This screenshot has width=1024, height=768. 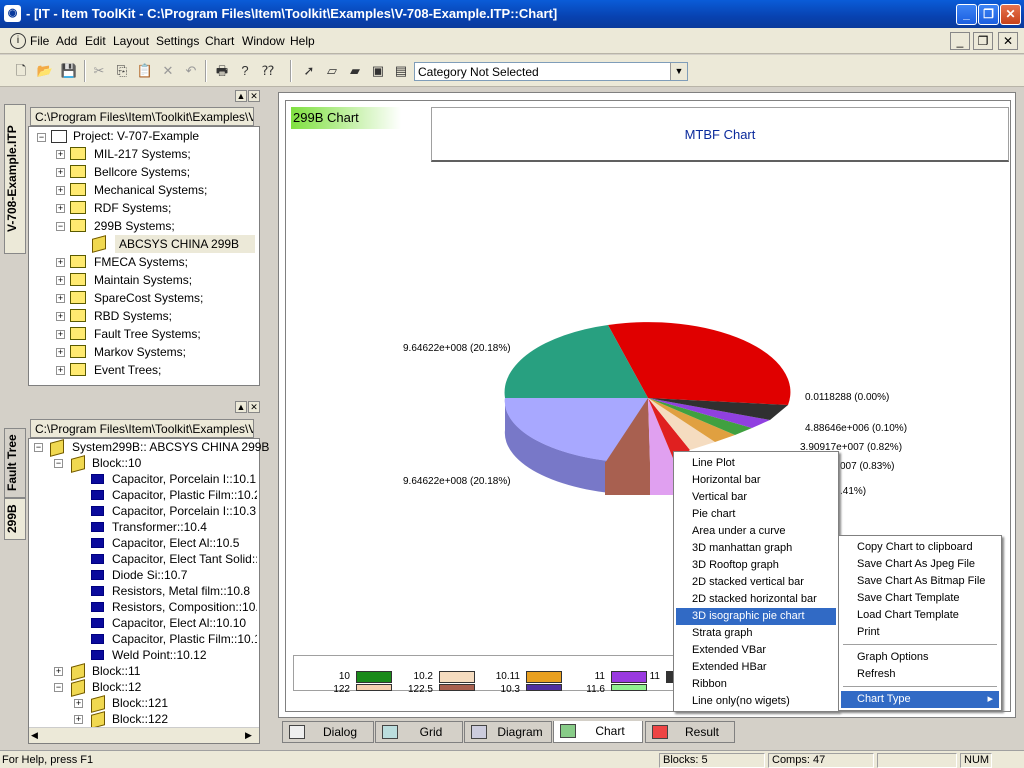 I want to click on menu-item-chart-type: 3D manhattan graph, so click(x=756, y=548).